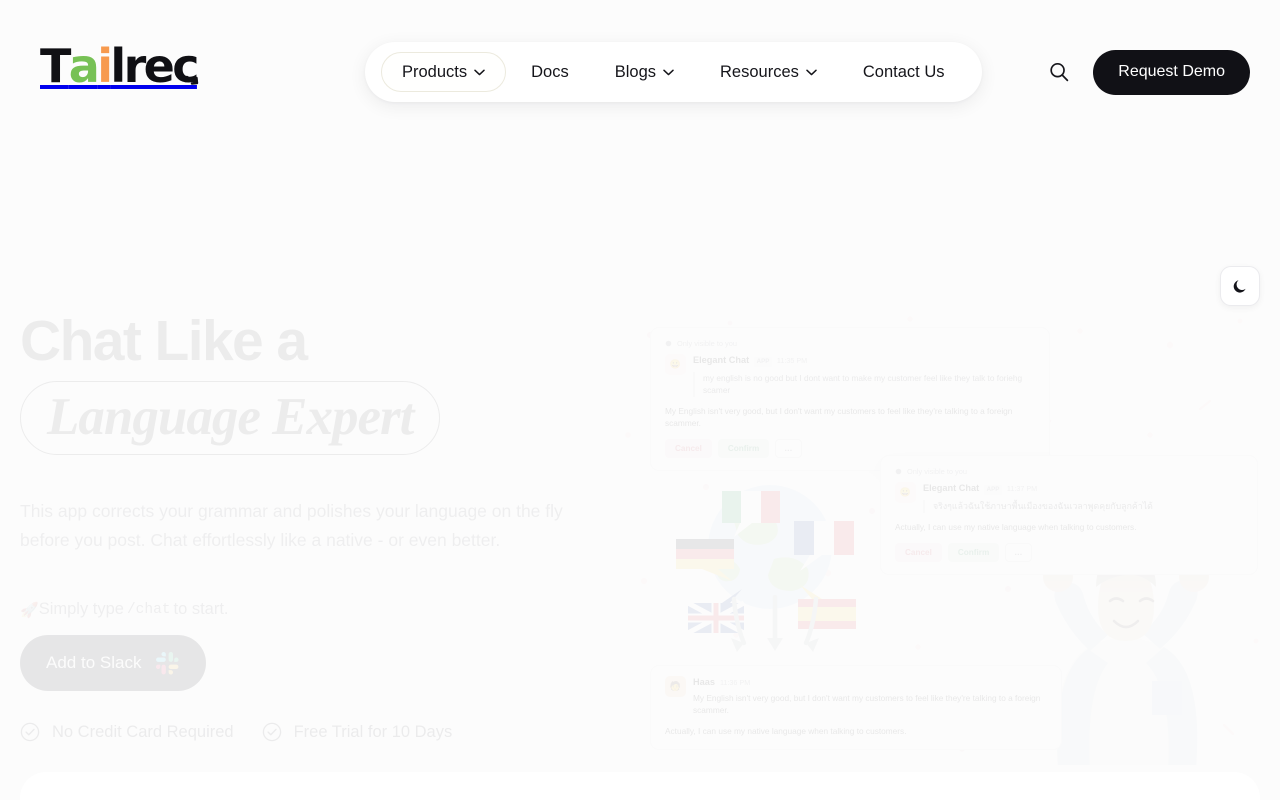  What do you see at coordinates (373, 731) in the screenshot?
I see `perk-label: Free Trial for 10 Days` at bounding box center [373, 731].